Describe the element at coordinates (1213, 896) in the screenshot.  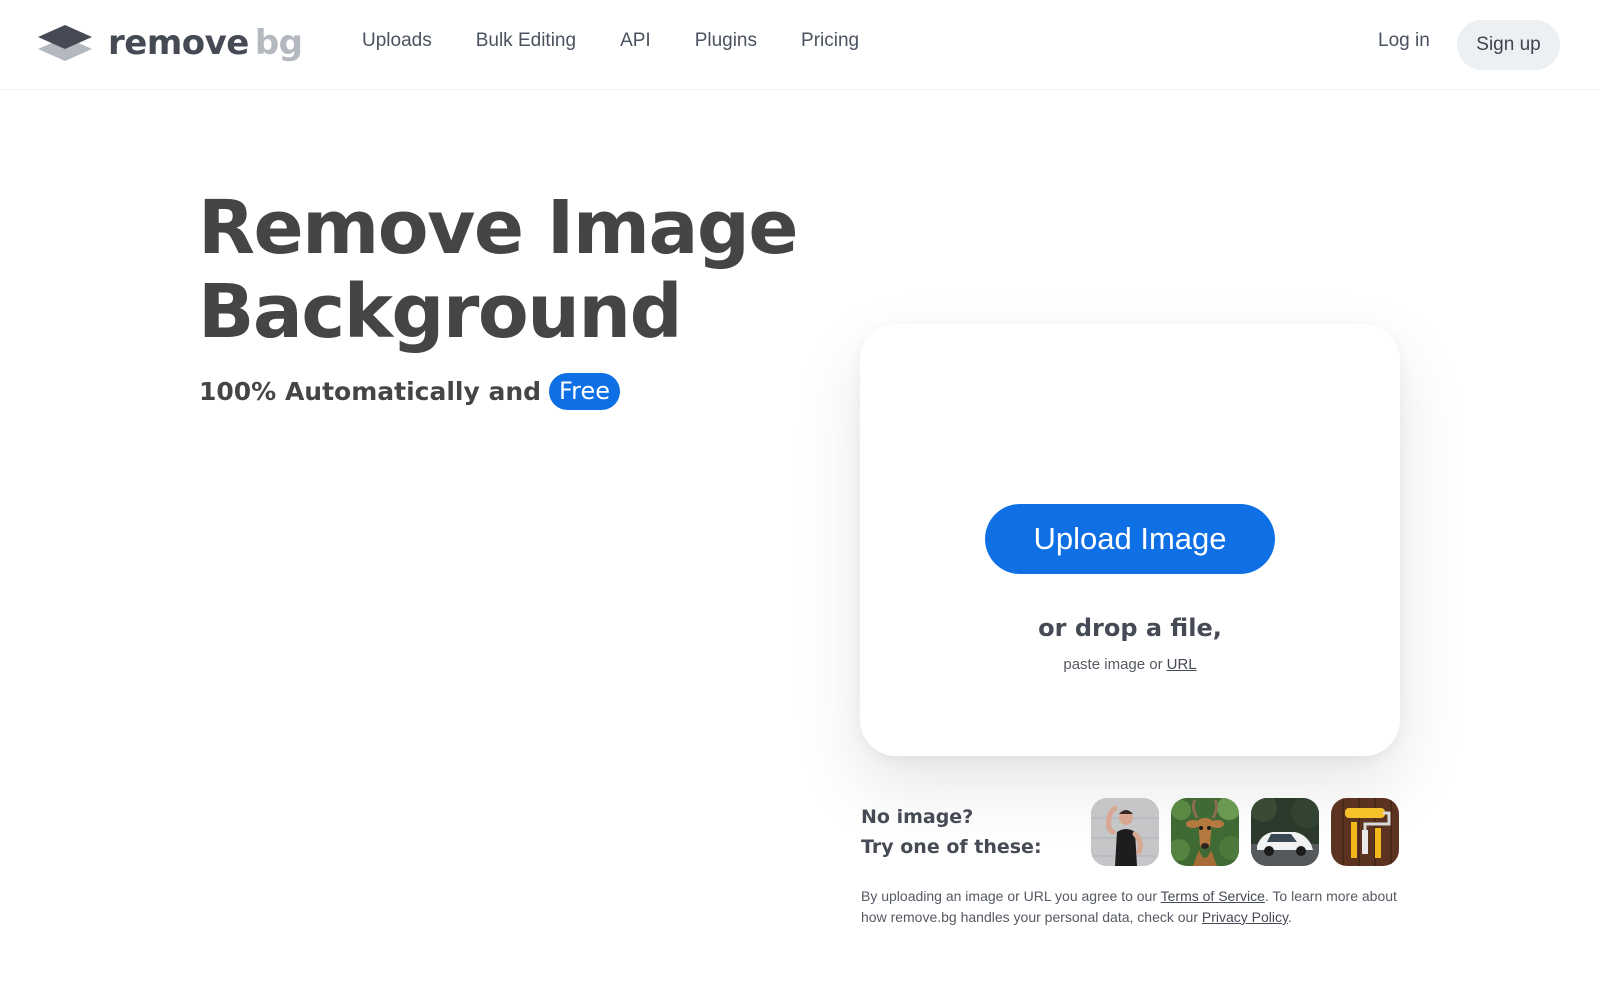
I see `terms-of-service-link: Terms of Service` at that location.